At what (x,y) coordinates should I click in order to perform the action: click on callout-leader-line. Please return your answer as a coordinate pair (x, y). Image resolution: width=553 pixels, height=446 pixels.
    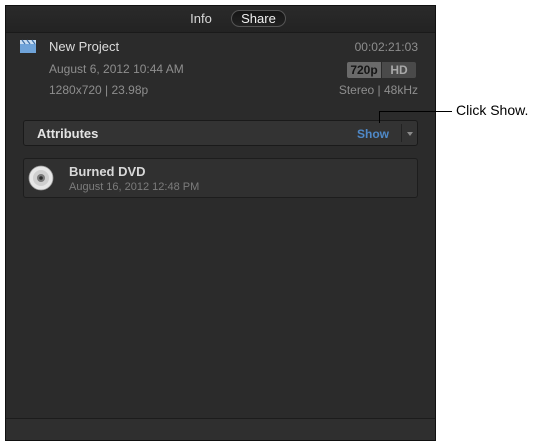
    Looking at the image, I should click on (415, 117).